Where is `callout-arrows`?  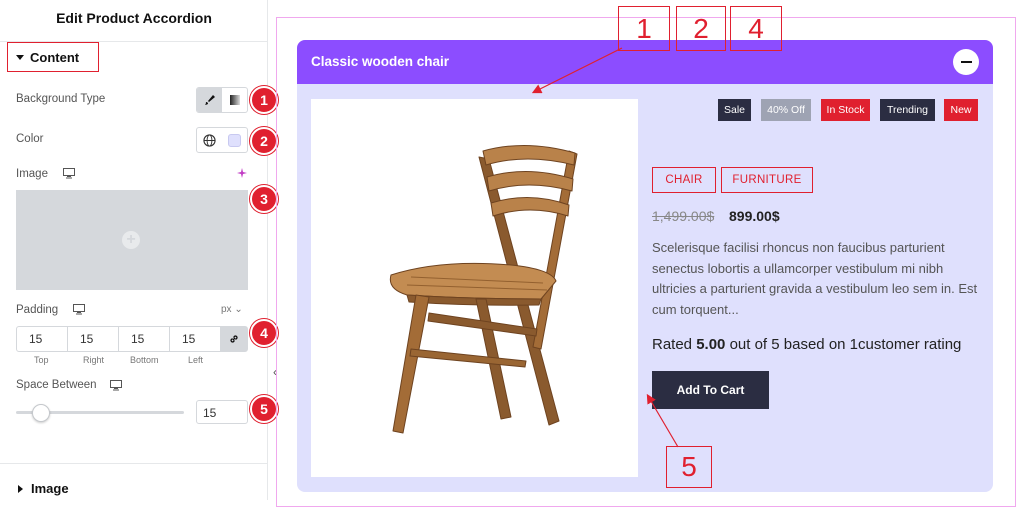
callout-arrows is located at coordinates (605, 247).